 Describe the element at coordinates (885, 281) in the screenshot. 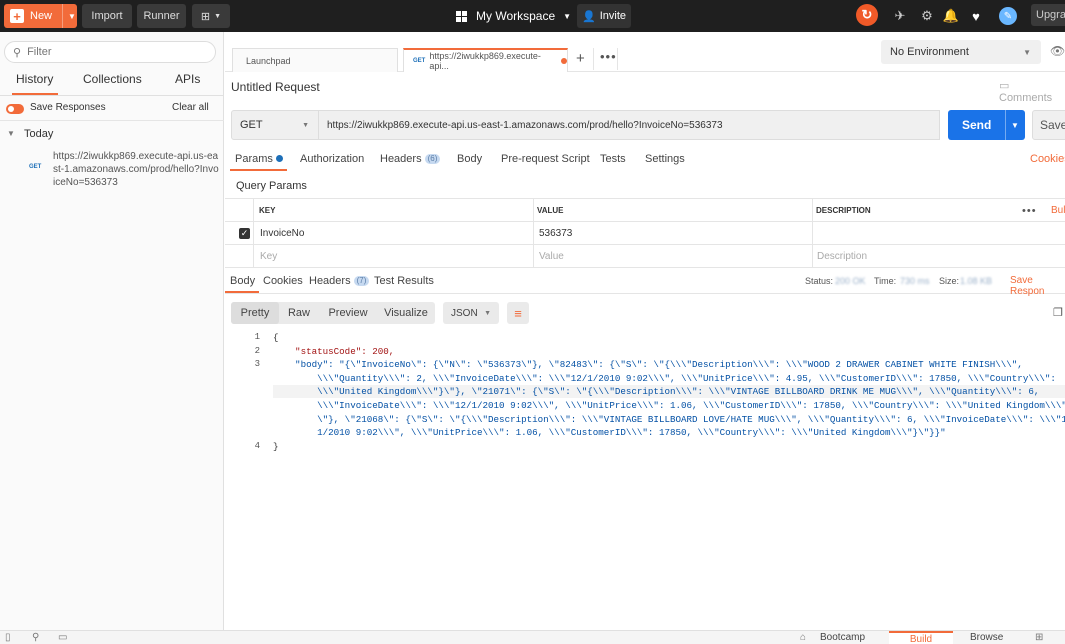

I see `time-label: Time:` at that location.